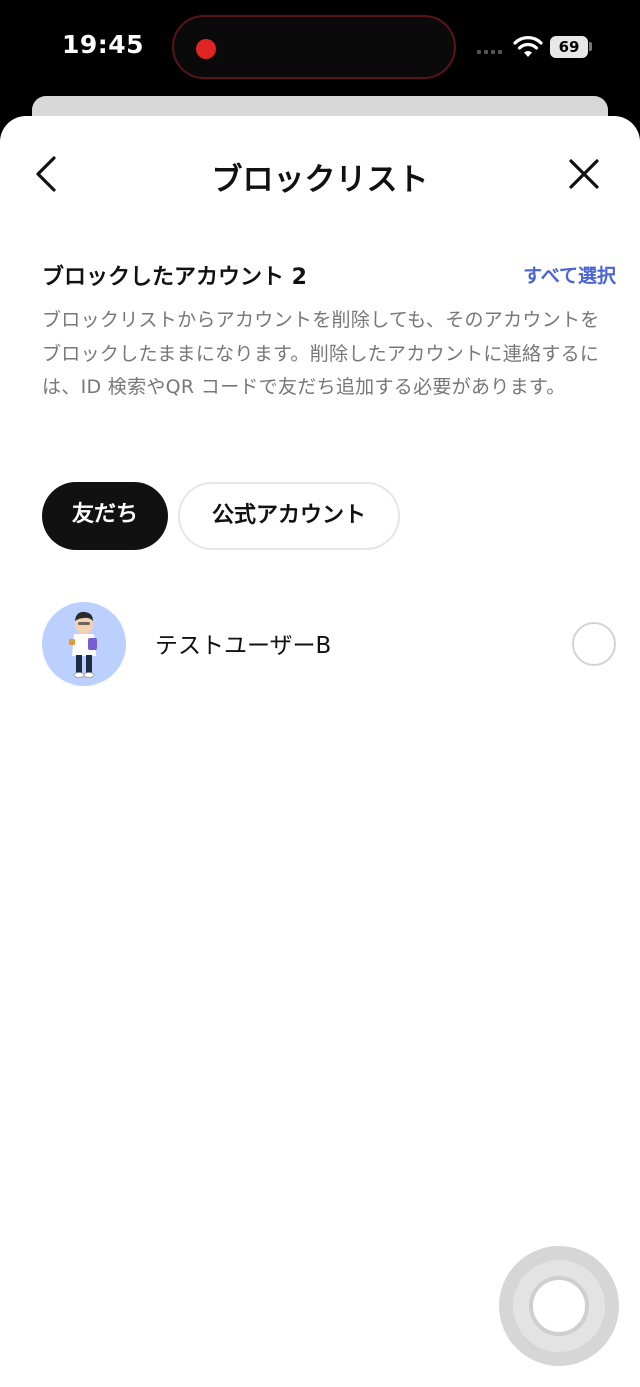  What do you see at coordinates (569, 47) in the screenshot?
I see `battery-icon: 69` at bounding box center [569, 47].